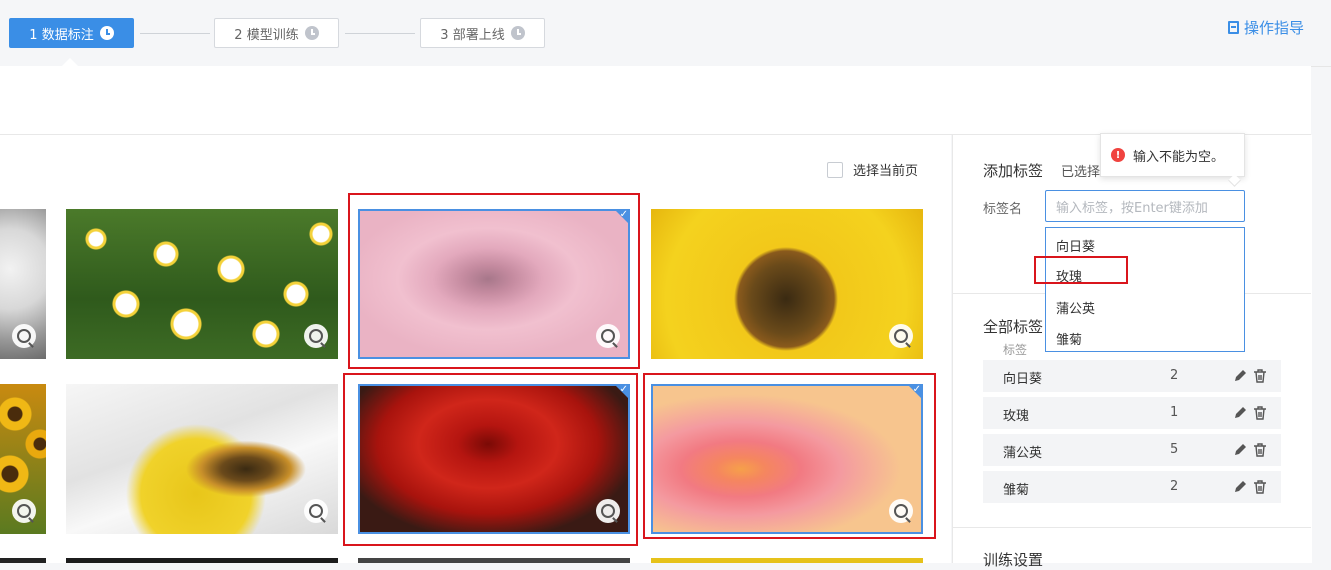 This screenshot has height=570, width=1331. I want to click on step-label: 3 部署上线, so click(472, 35).